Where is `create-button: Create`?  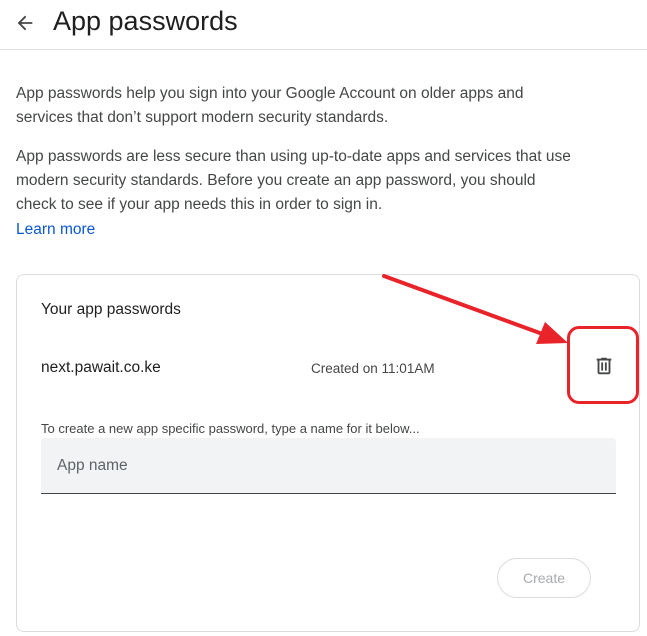
create-button: Create is located at coordinates (544, 578).